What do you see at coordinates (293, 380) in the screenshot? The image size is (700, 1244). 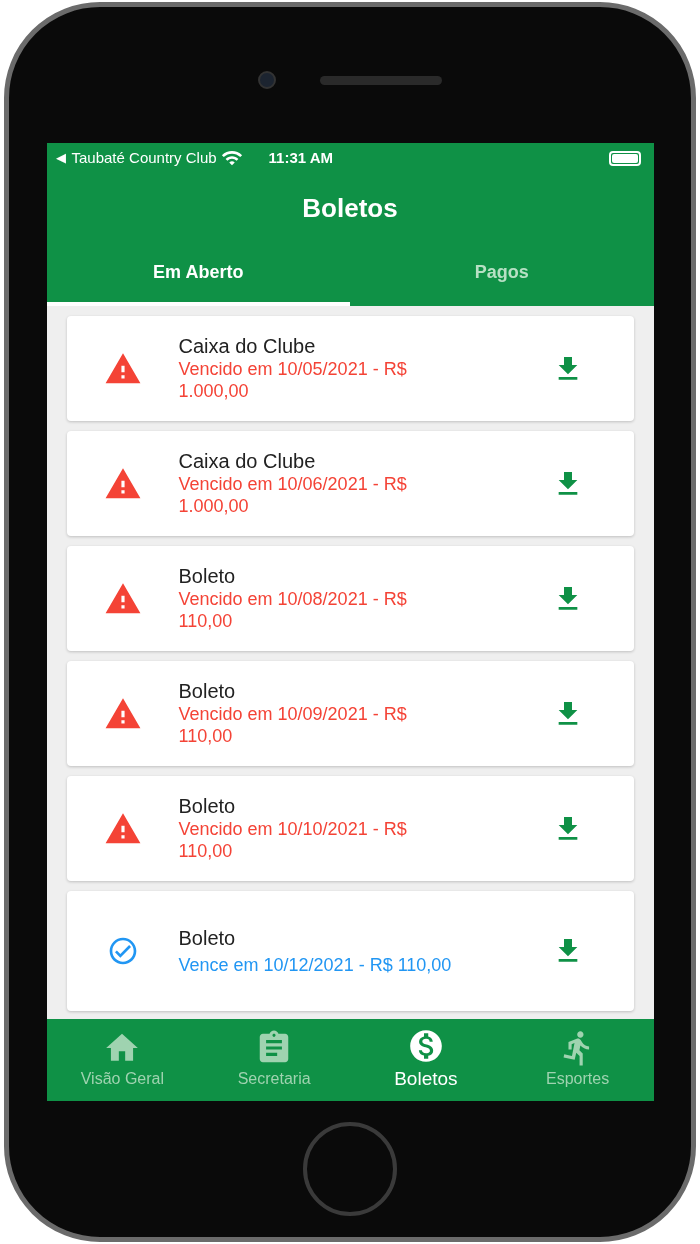 I see `boleto-detail: Vencido em 10/05/2021 - R$ 1.000,00` at bounding box center [293, 380].